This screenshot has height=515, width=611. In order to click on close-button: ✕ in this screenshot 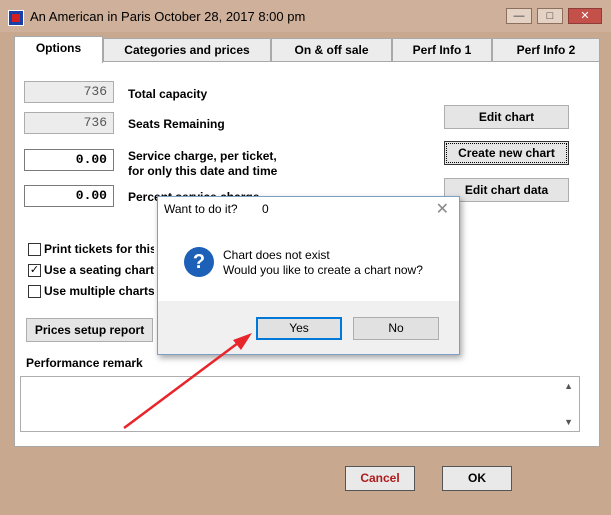, I will do `click(585, 16)`.